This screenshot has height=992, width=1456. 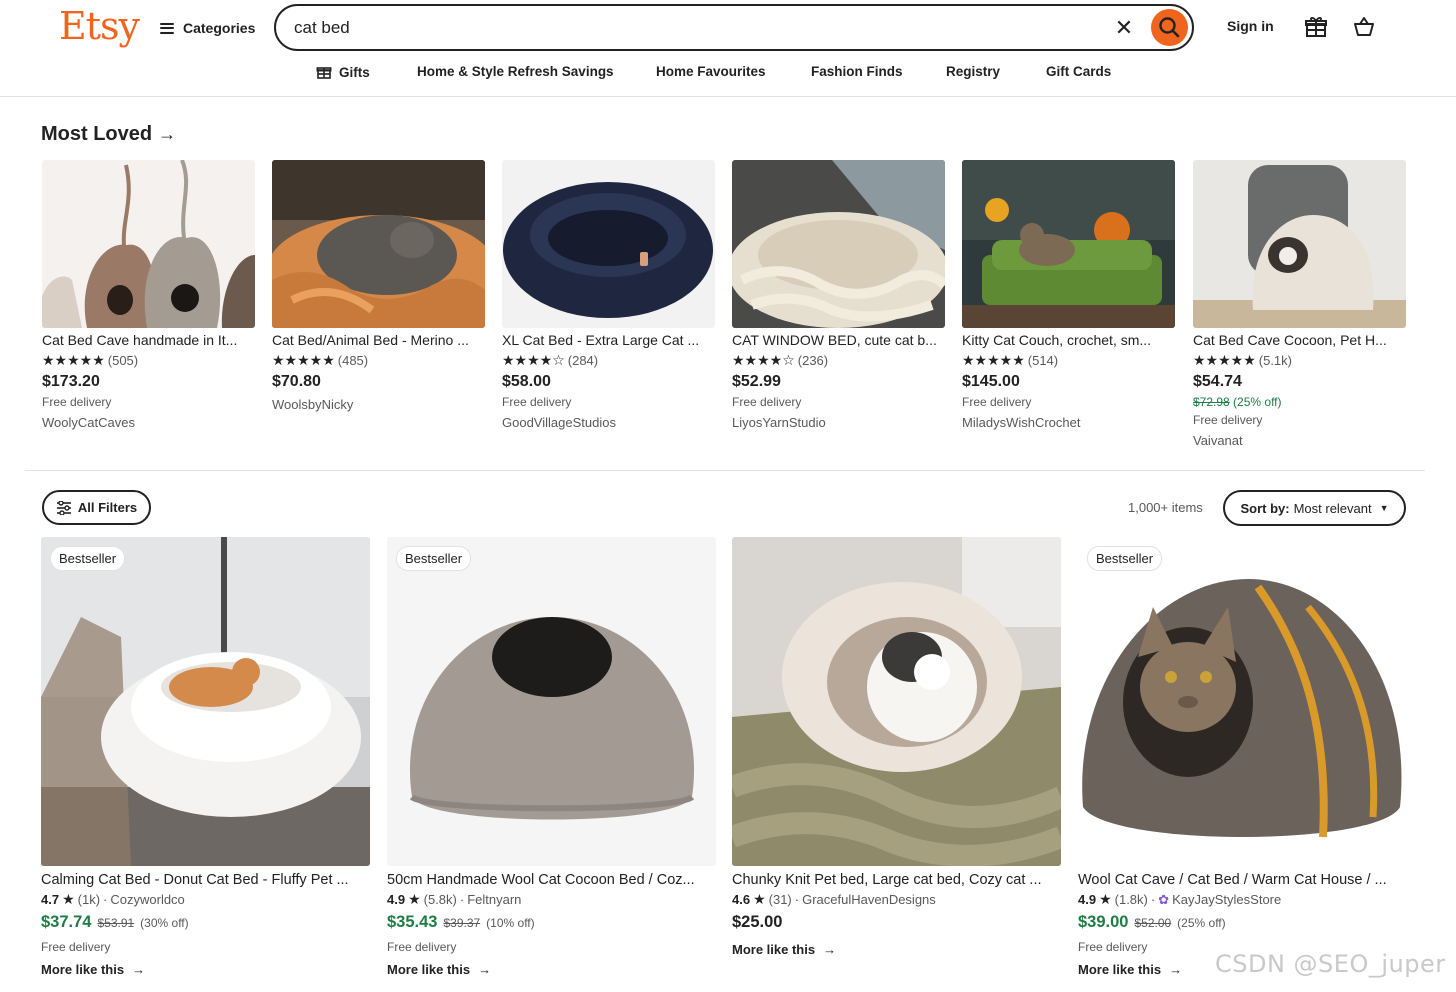 I want to click on search-bar: ✕, so click(x=734, y=27).